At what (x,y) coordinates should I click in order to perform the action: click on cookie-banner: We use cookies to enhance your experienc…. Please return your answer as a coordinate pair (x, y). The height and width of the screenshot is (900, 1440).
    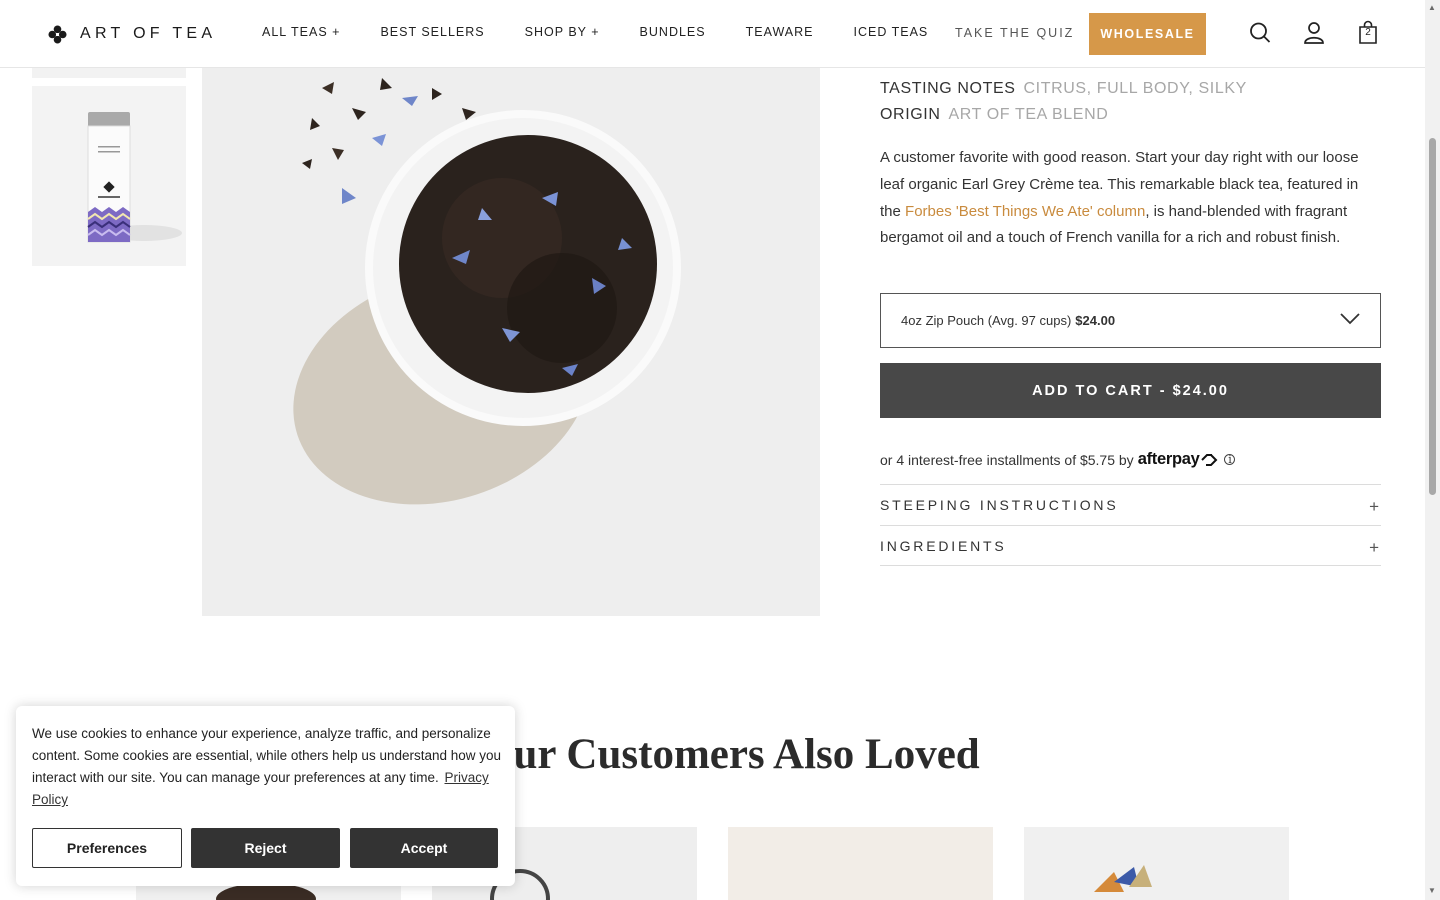
    Looking at the image, I should click on (265, 796).